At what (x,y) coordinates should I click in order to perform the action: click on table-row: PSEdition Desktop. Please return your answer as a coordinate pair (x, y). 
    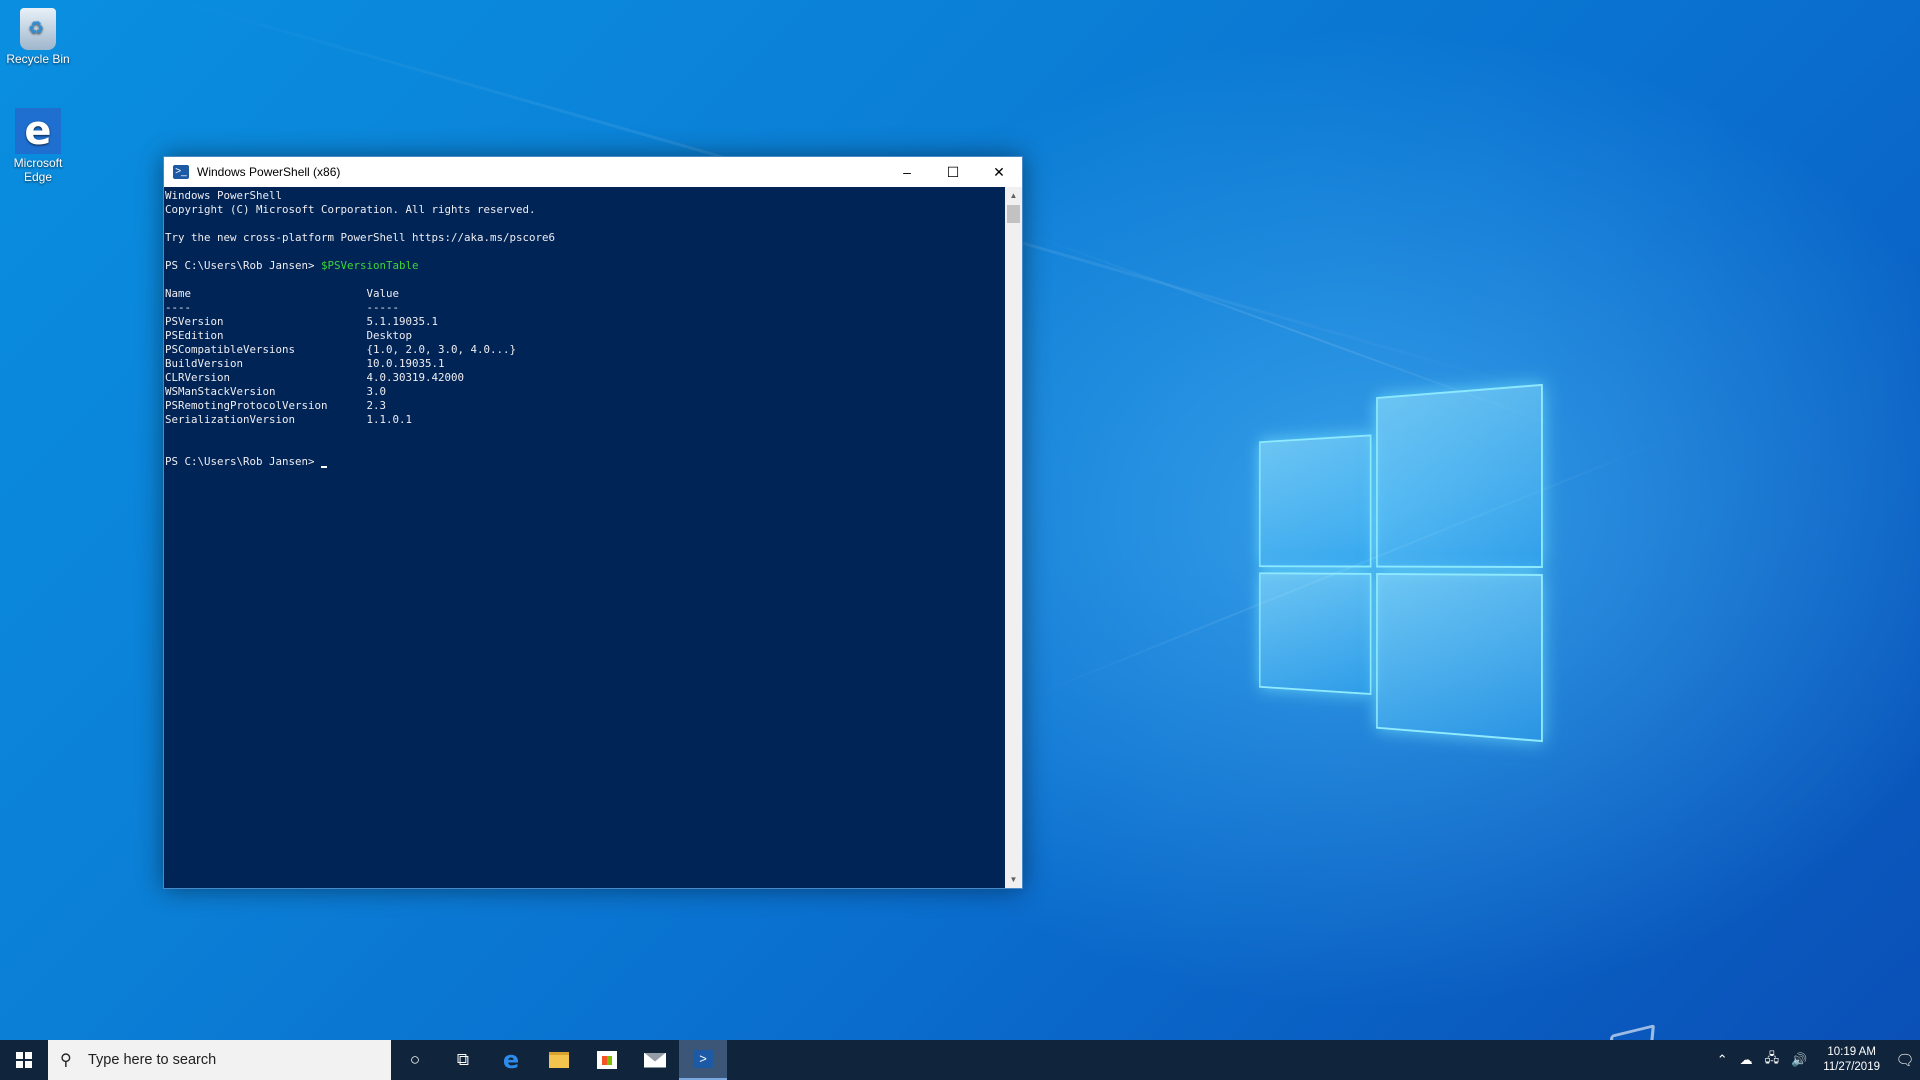
    Looking at the image, I should click on (289, 335).